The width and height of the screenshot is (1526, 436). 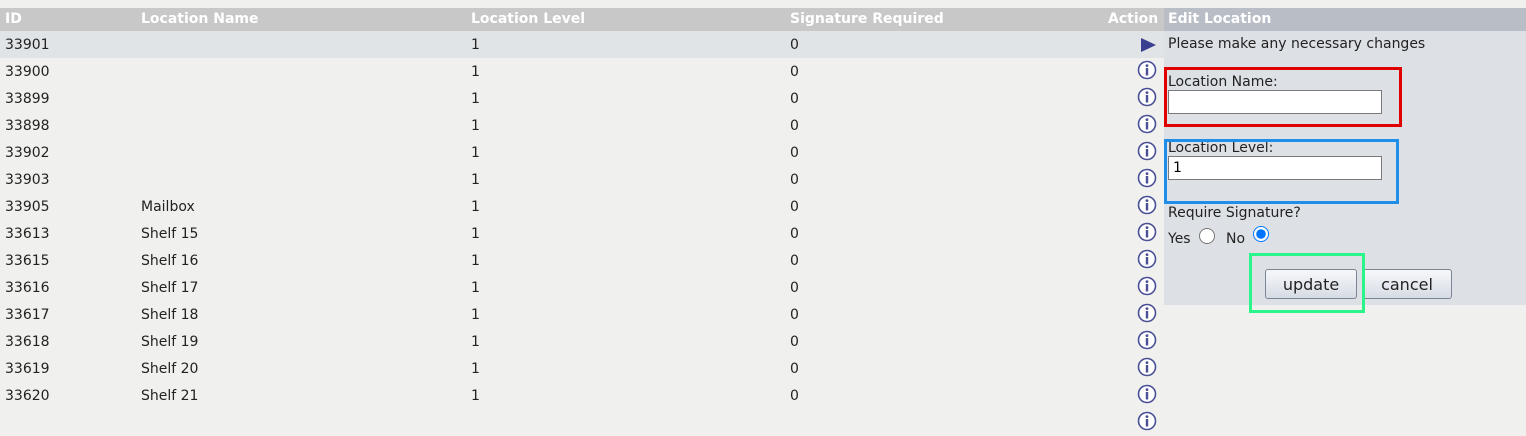 I want to click on arrow-right-icon, so click(x=1148, y=45).